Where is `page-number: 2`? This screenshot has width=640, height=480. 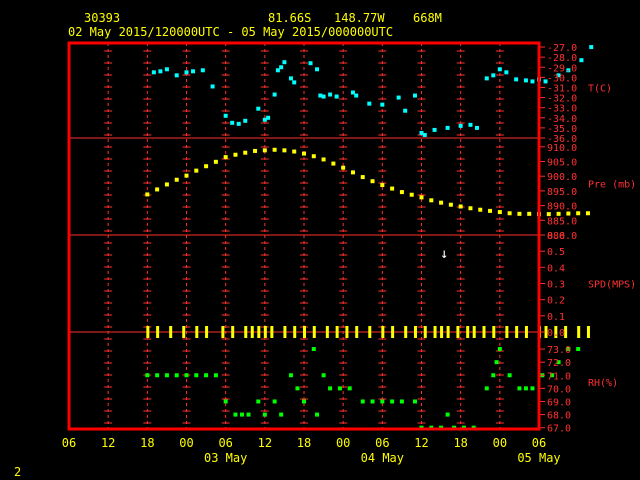 page-number: 2 is located at coordinates (17, 472).